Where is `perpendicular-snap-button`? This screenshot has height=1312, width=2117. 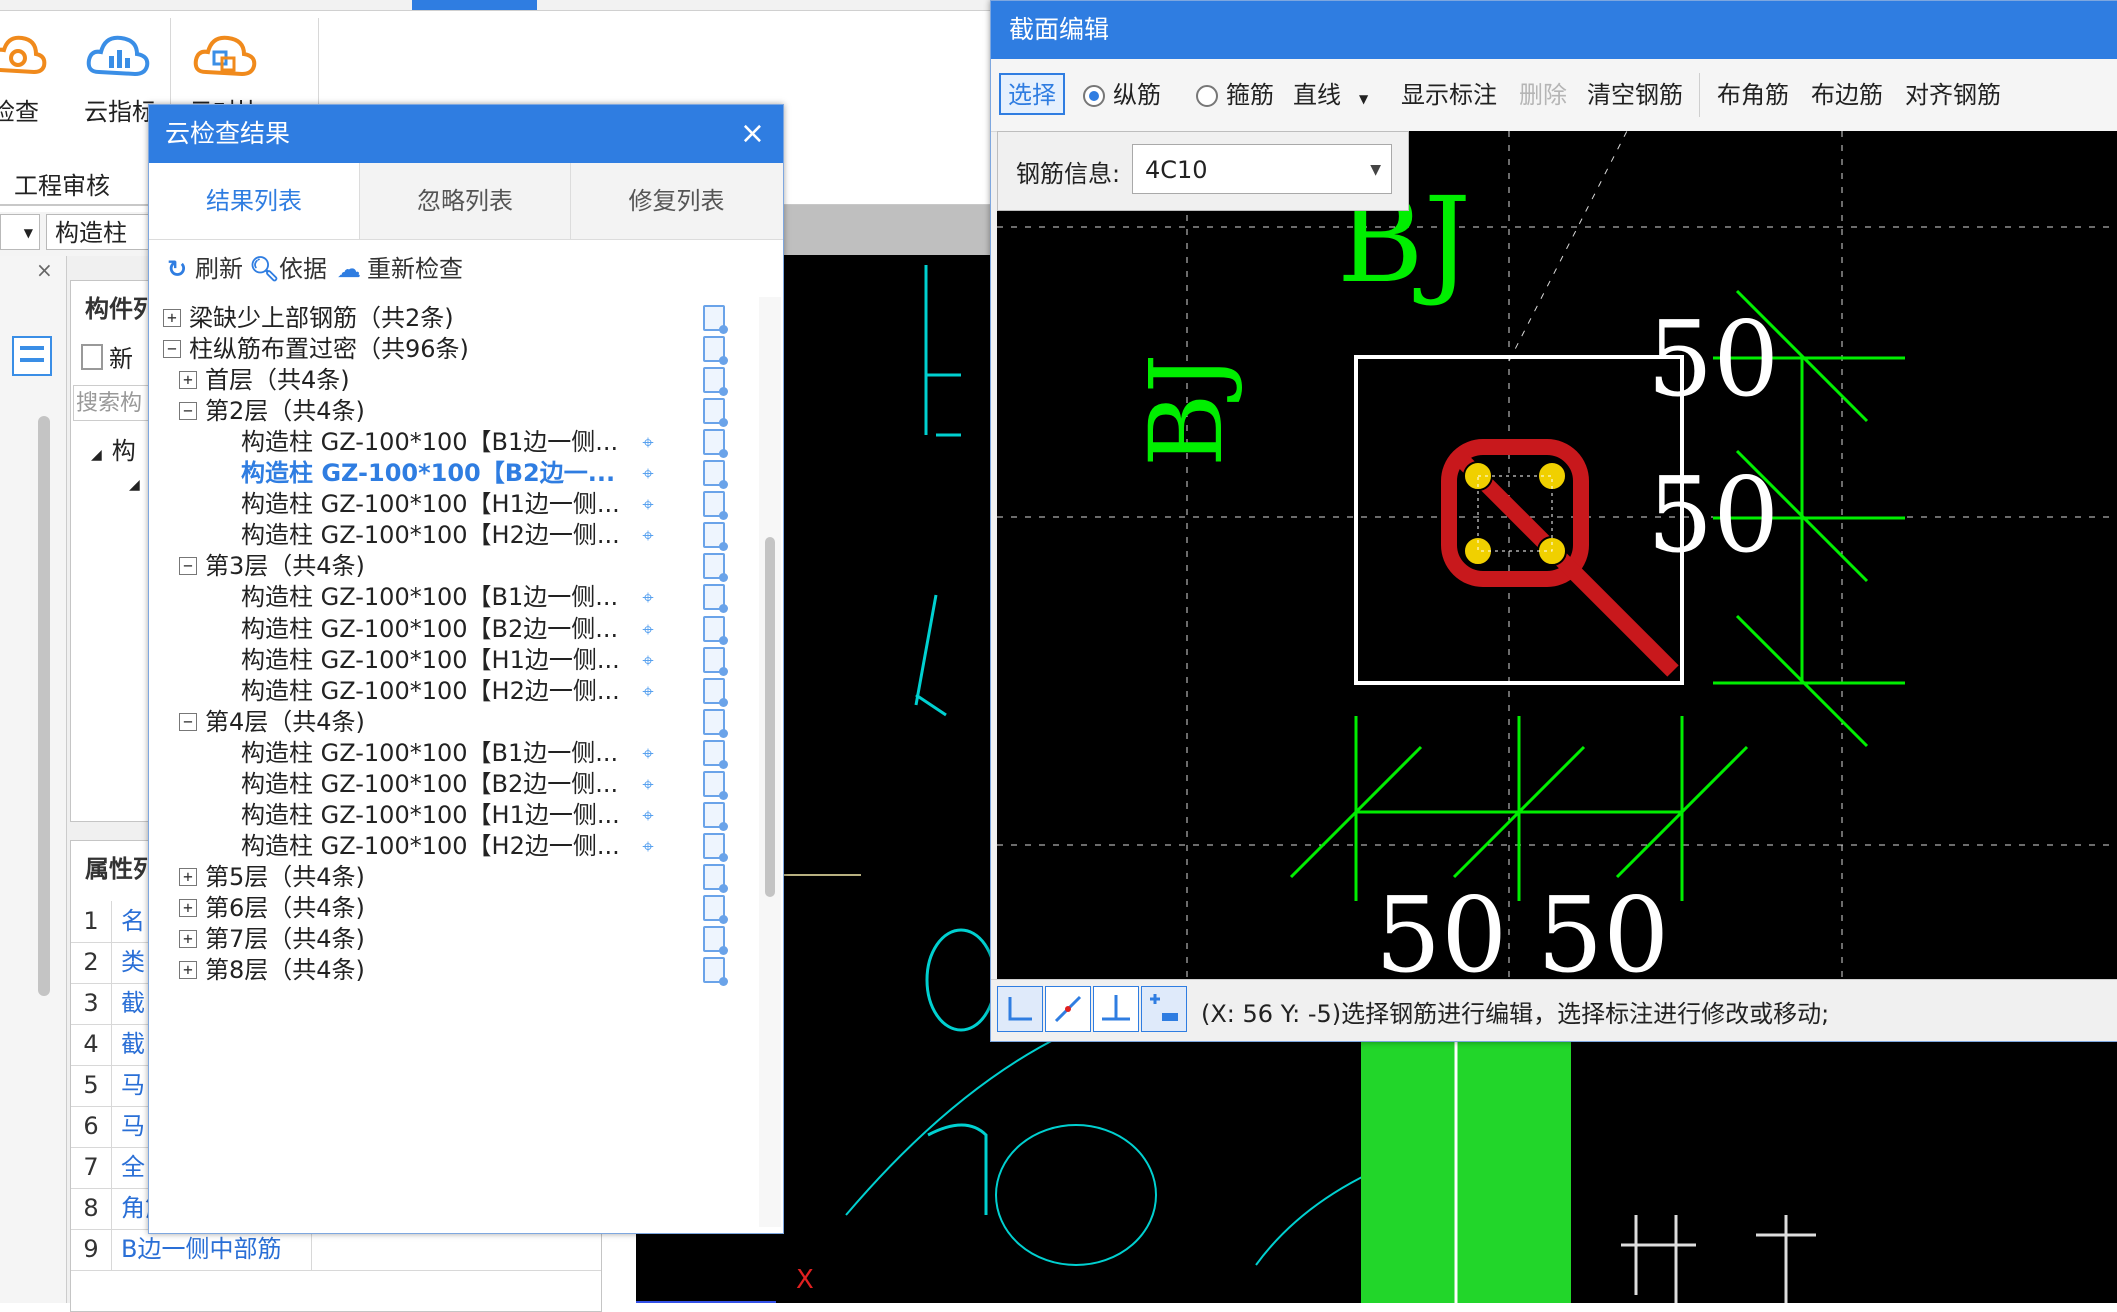 perpendicular-snap-button is located at coordinates (1116, 1009).